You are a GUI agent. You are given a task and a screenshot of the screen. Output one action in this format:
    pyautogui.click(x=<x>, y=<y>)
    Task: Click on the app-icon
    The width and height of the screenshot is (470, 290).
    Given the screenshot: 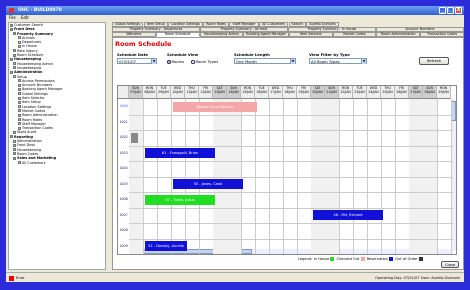 What is the action you would take?
    pyautogui.click(x=11, y=10)
    